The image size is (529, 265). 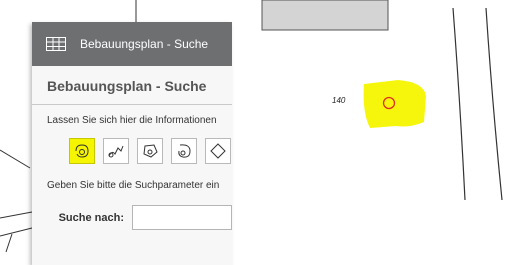 I want to click on freehand-selection-icon, so click(x=184, y=151).